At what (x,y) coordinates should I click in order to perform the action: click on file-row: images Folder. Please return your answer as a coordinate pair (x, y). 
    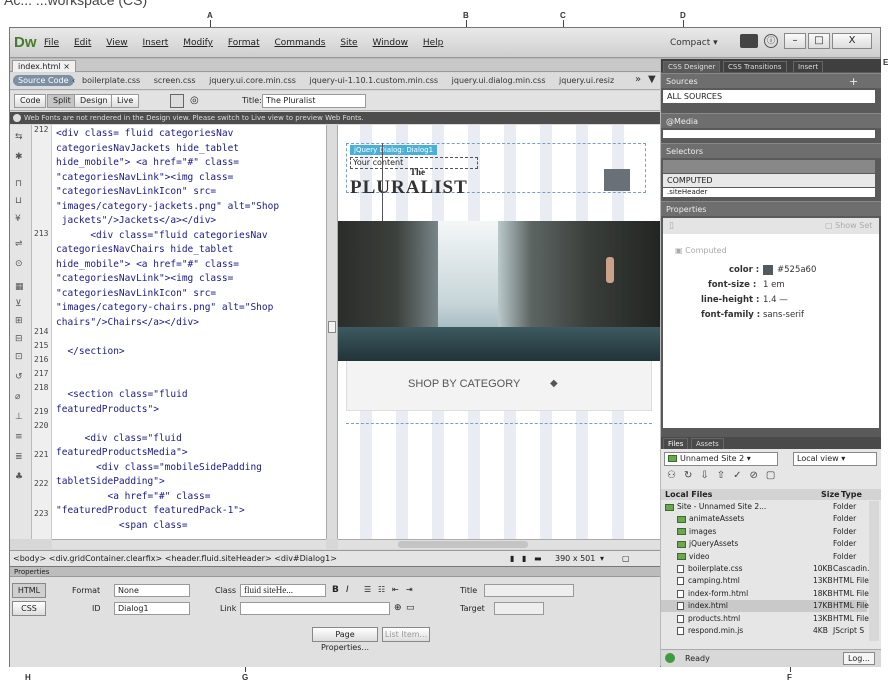
    Looking at the image, I should click on (764, 532).